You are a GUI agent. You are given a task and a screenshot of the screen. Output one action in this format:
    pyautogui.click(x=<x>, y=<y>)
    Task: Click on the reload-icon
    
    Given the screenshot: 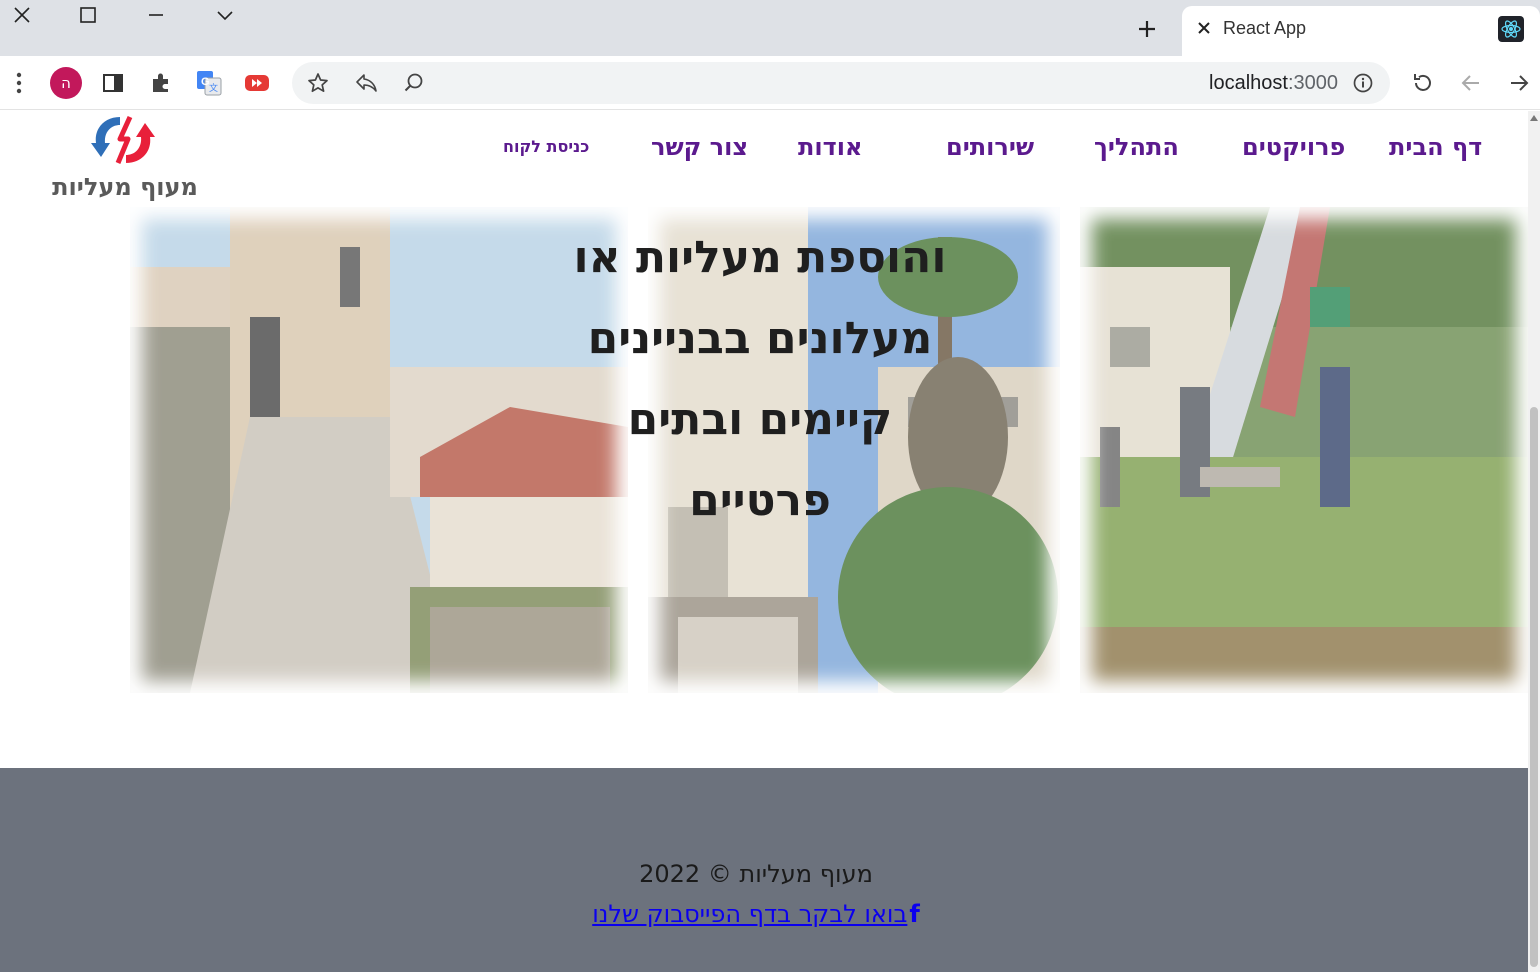 What is the action you would take?
    pyautogui.click(x=1422, y=82)
    